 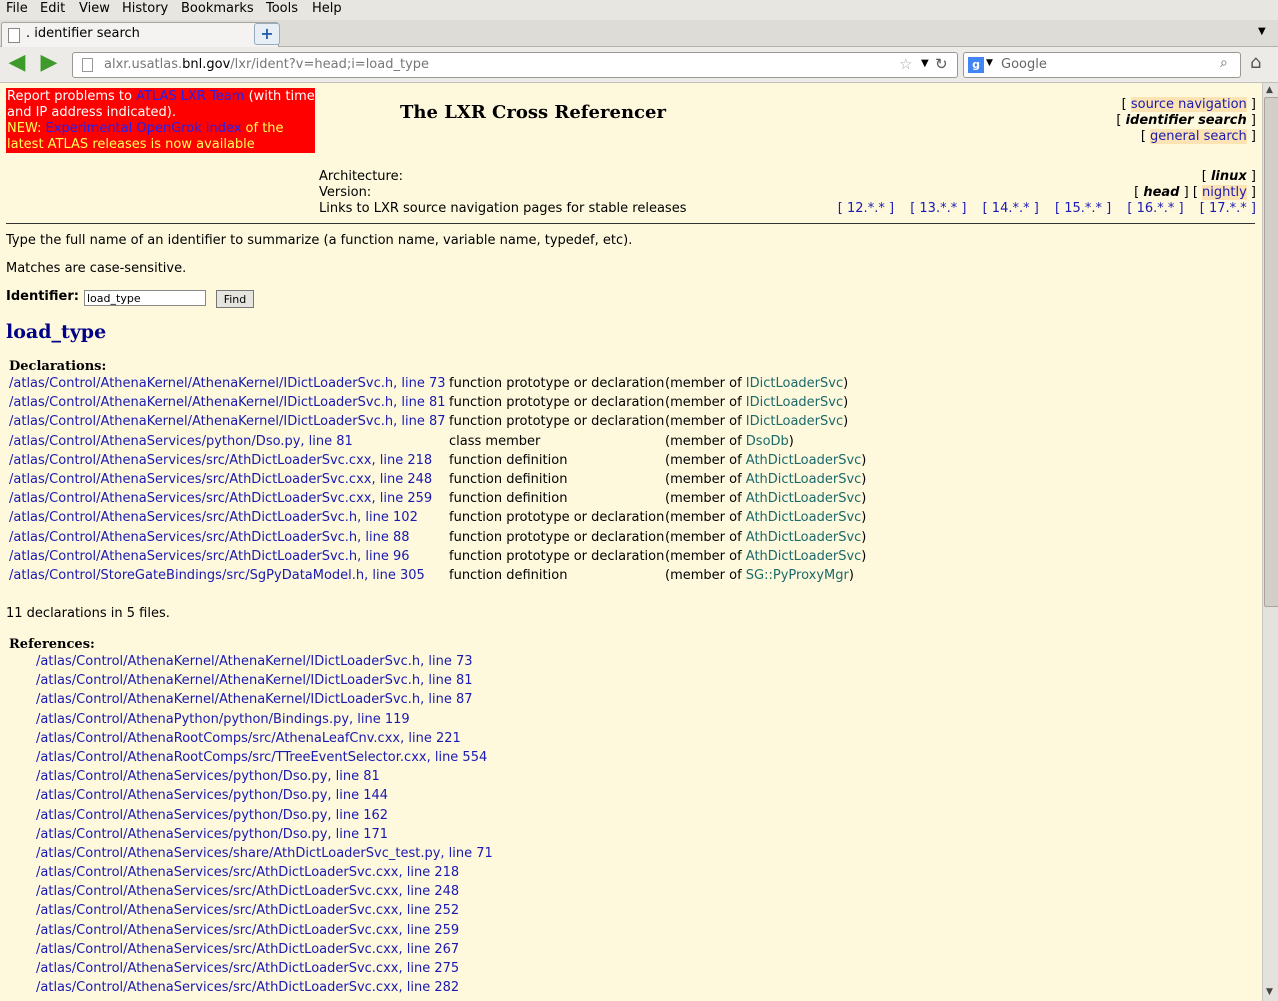 I want to click on tab-identifier-search: . identifier search, so click(x=140, y=34).